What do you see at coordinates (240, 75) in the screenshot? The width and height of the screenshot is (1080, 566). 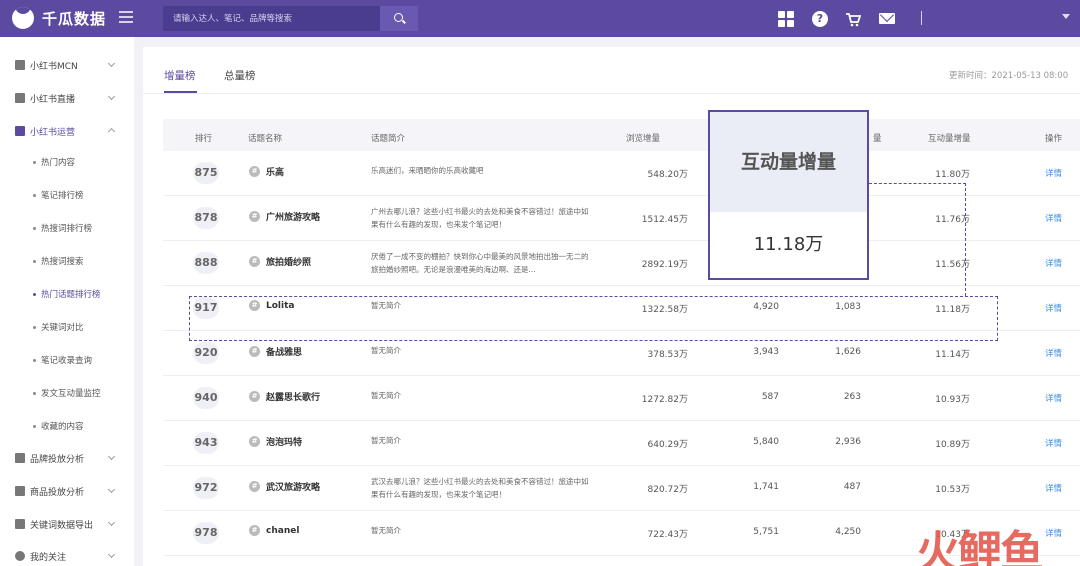 I see `tab-total: 总量榜` at bounding box center [240, 75].